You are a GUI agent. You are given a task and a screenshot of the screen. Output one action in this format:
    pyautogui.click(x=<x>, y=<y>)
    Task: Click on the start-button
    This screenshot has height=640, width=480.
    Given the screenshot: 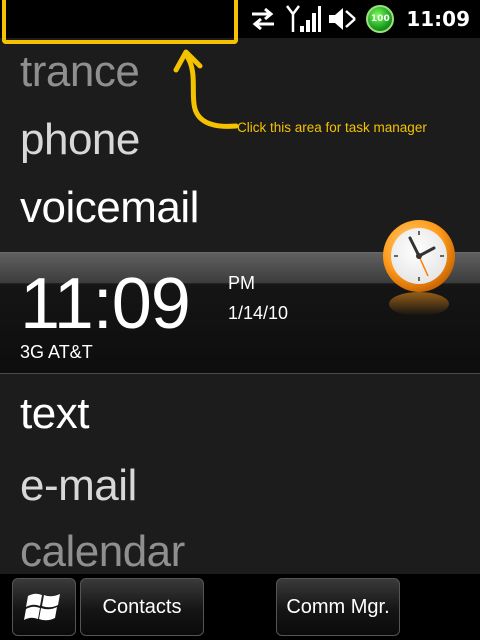 What is the action you would take?
    pyautogui.click(x=44, y=607)
    